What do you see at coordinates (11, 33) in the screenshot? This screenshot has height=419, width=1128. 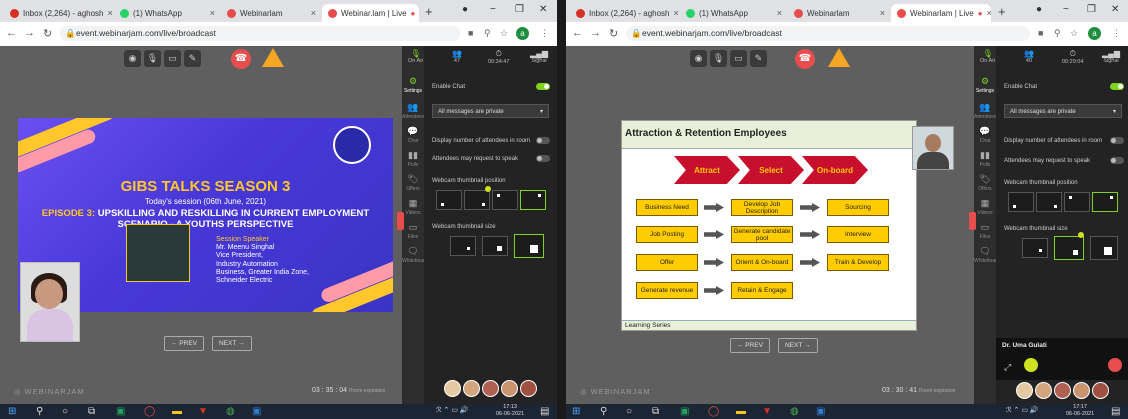 I see `back-icon: ←` at bounding box center [11, 33].